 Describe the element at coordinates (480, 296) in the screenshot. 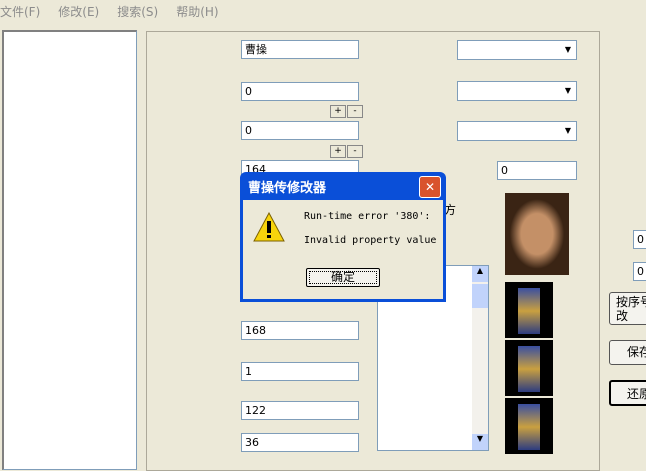

I see `scroll-thumb` at that location.